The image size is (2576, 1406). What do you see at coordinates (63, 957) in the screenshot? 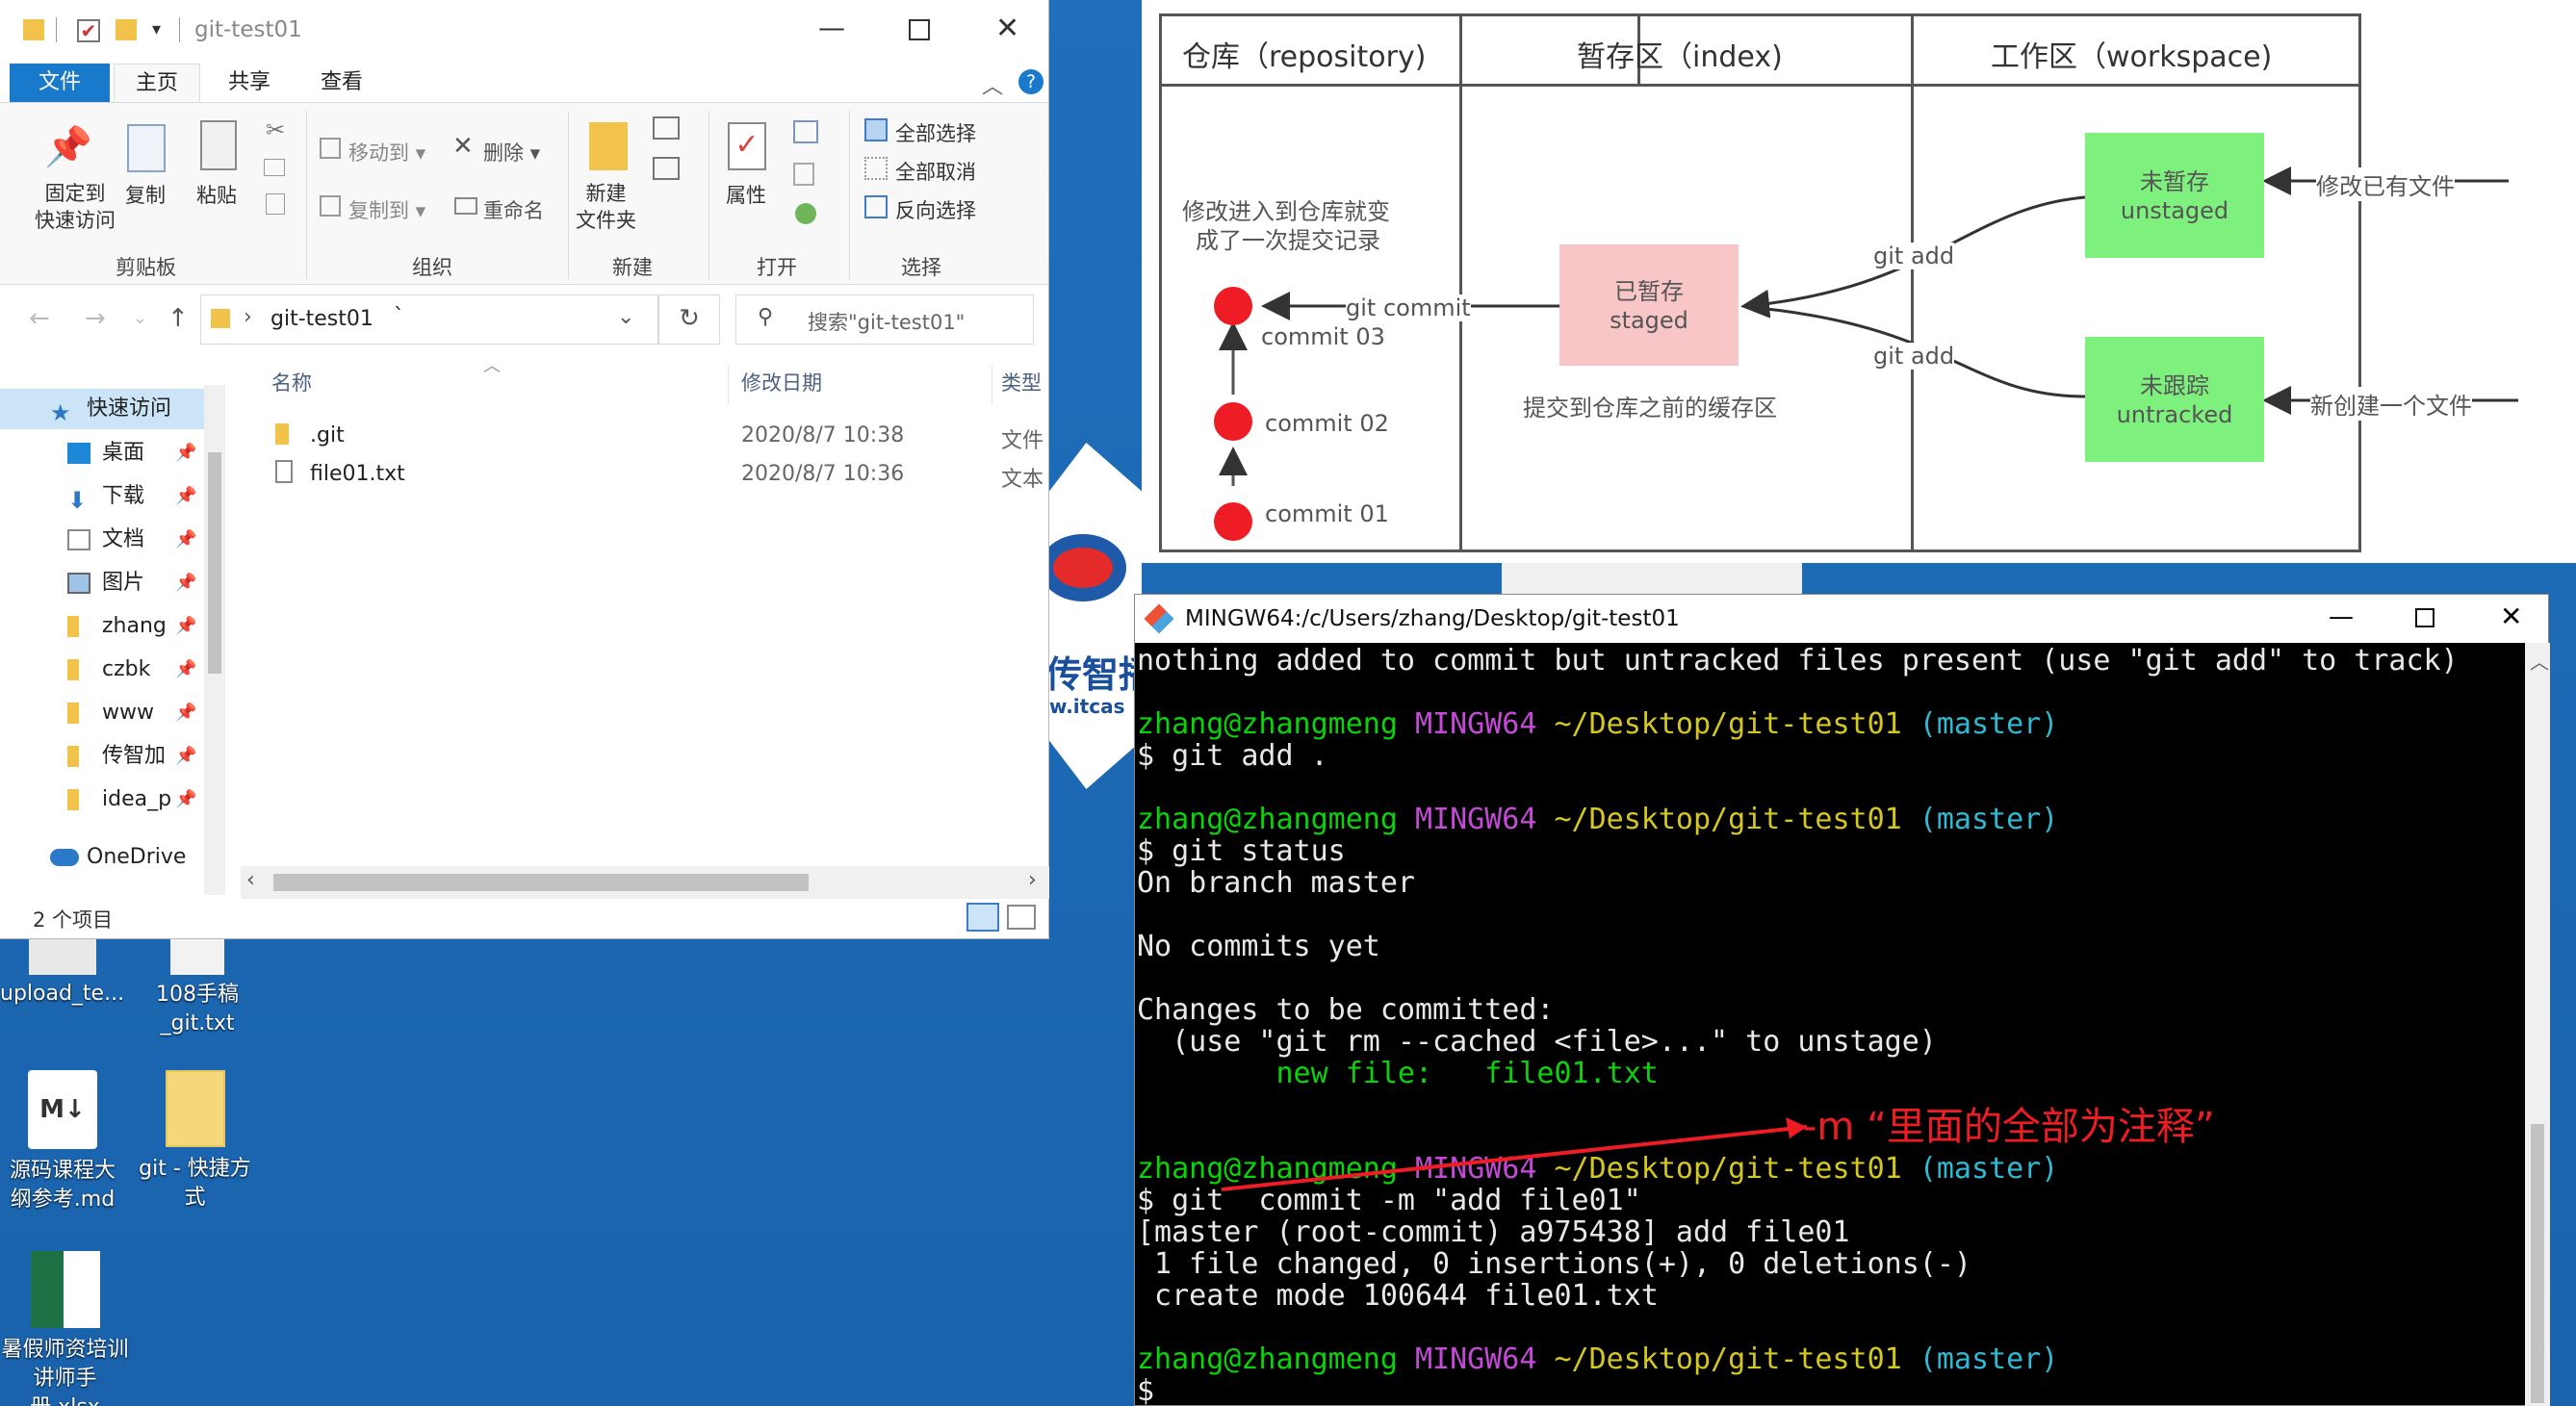
I see `file-icon` at bounding box center [63, 957].